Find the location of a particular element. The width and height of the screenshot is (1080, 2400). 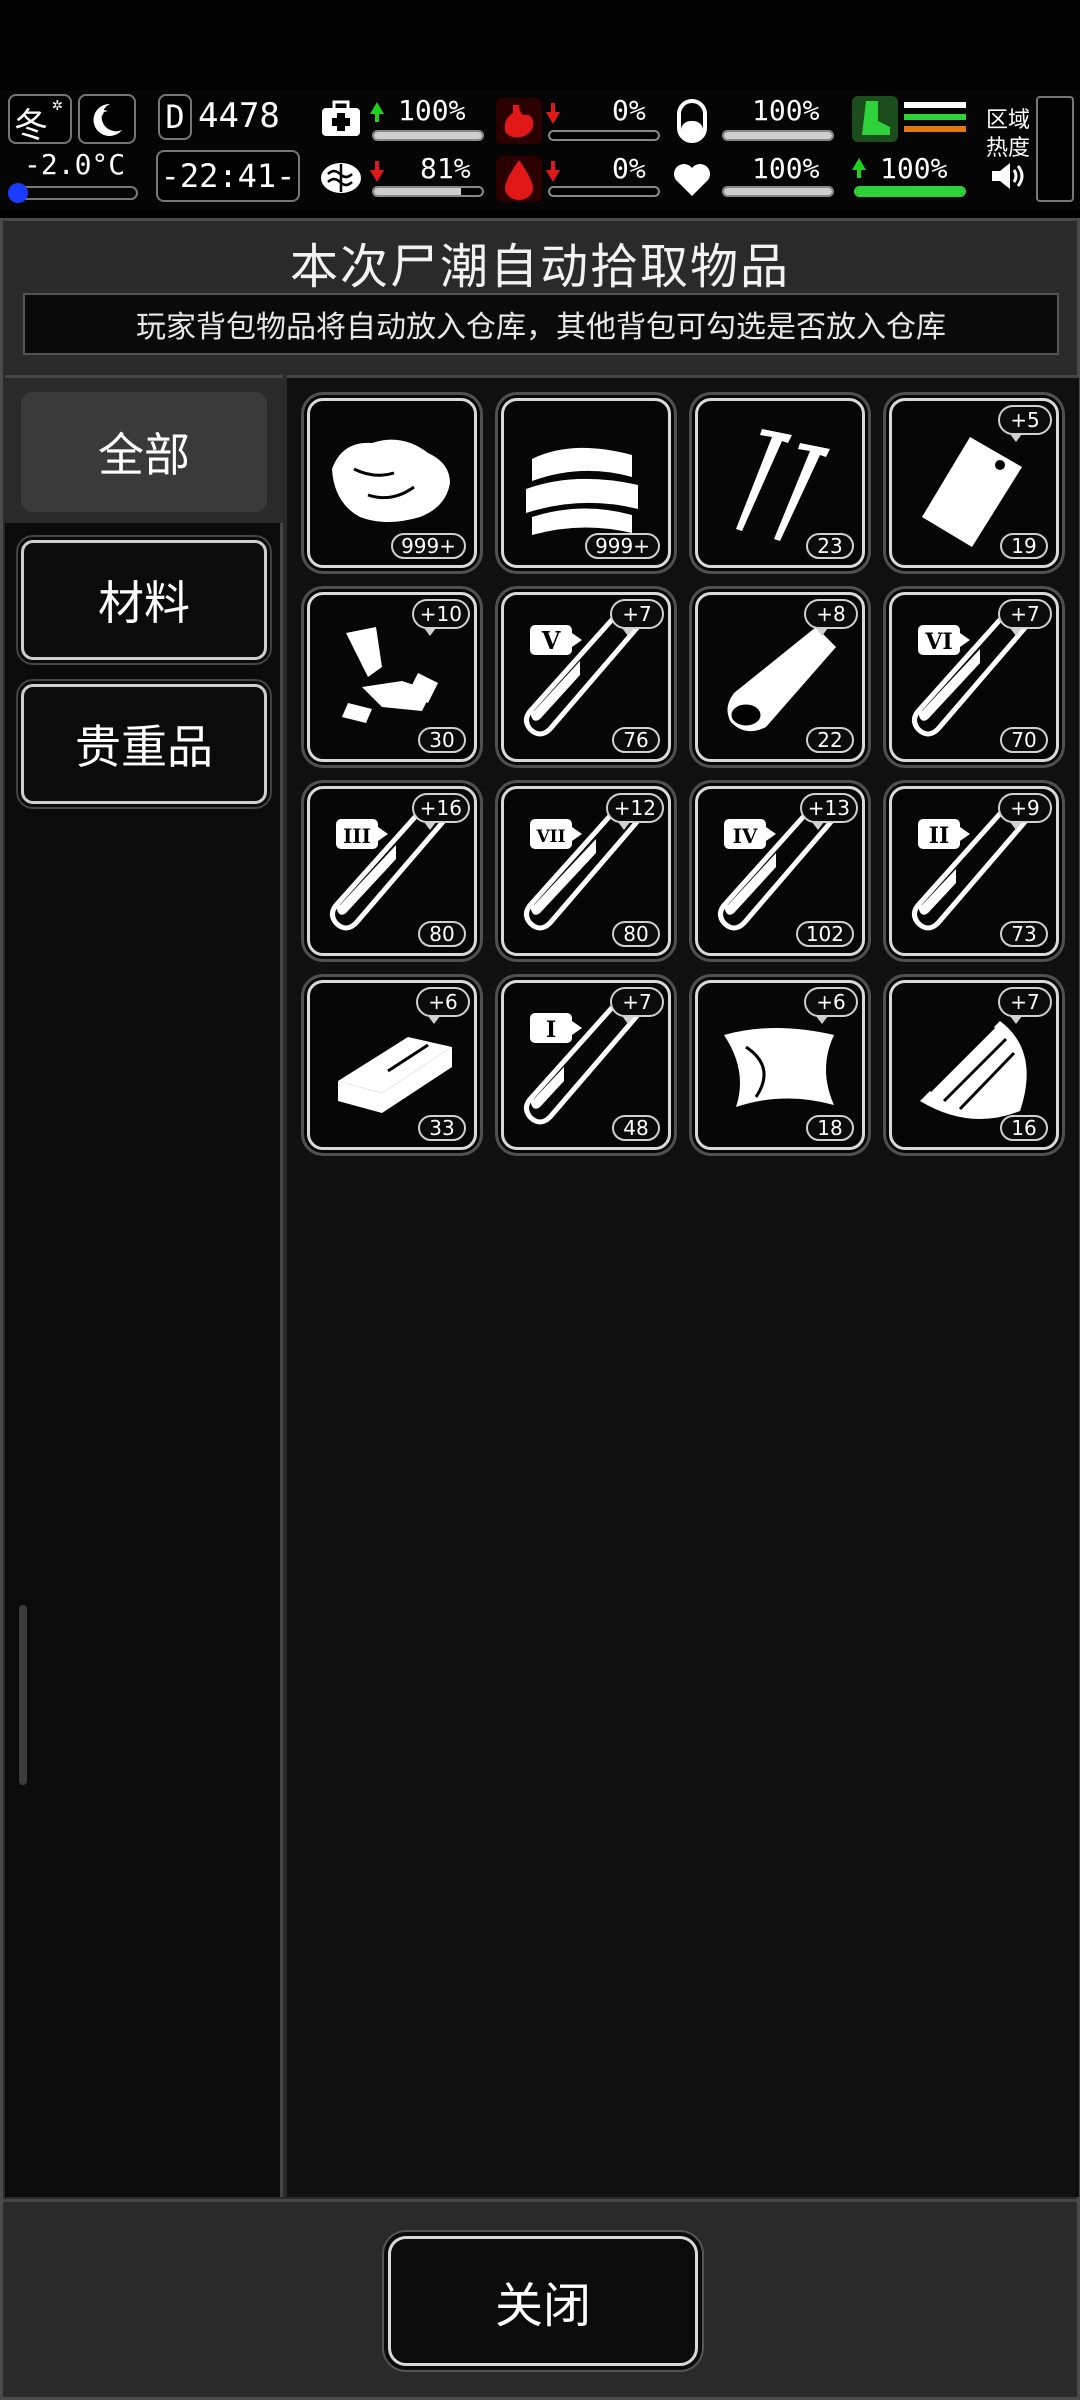

item-count: 33 is located at coordinates (442, 1128).